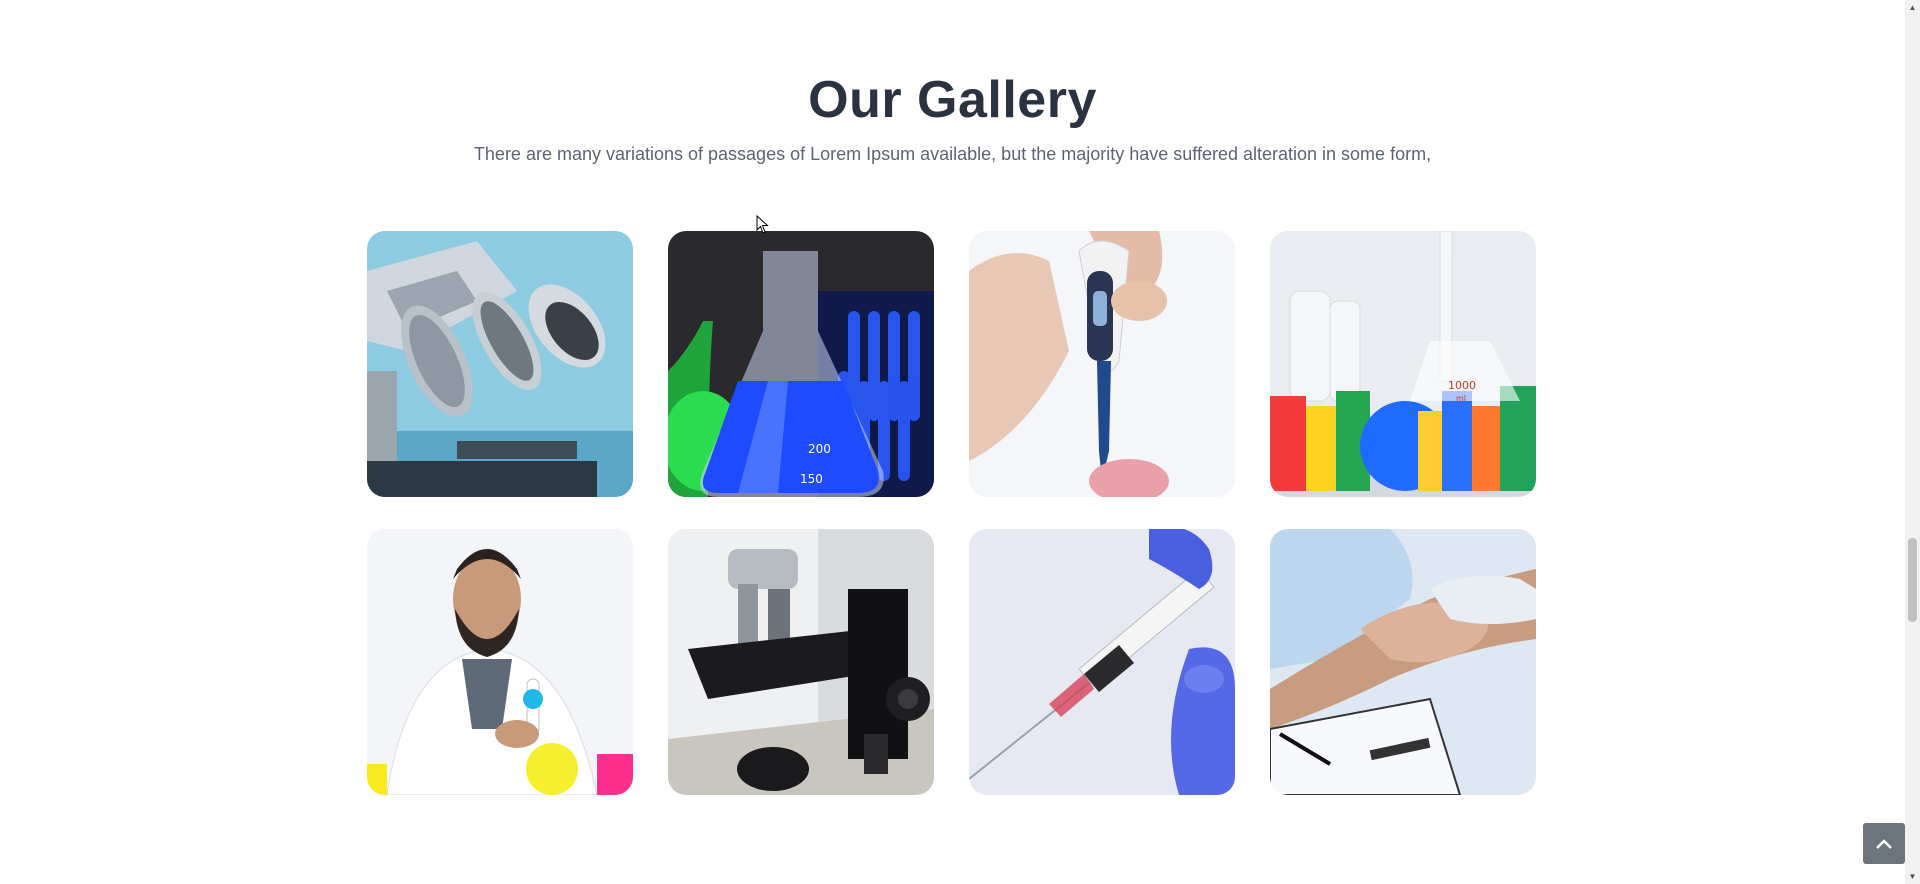 Image resolution: width=1920 pixels, height=884 pixels. Describe the element at coordinates (801, 662) in the screenshot. I see `gallery-image-microscope-stage` at that location.